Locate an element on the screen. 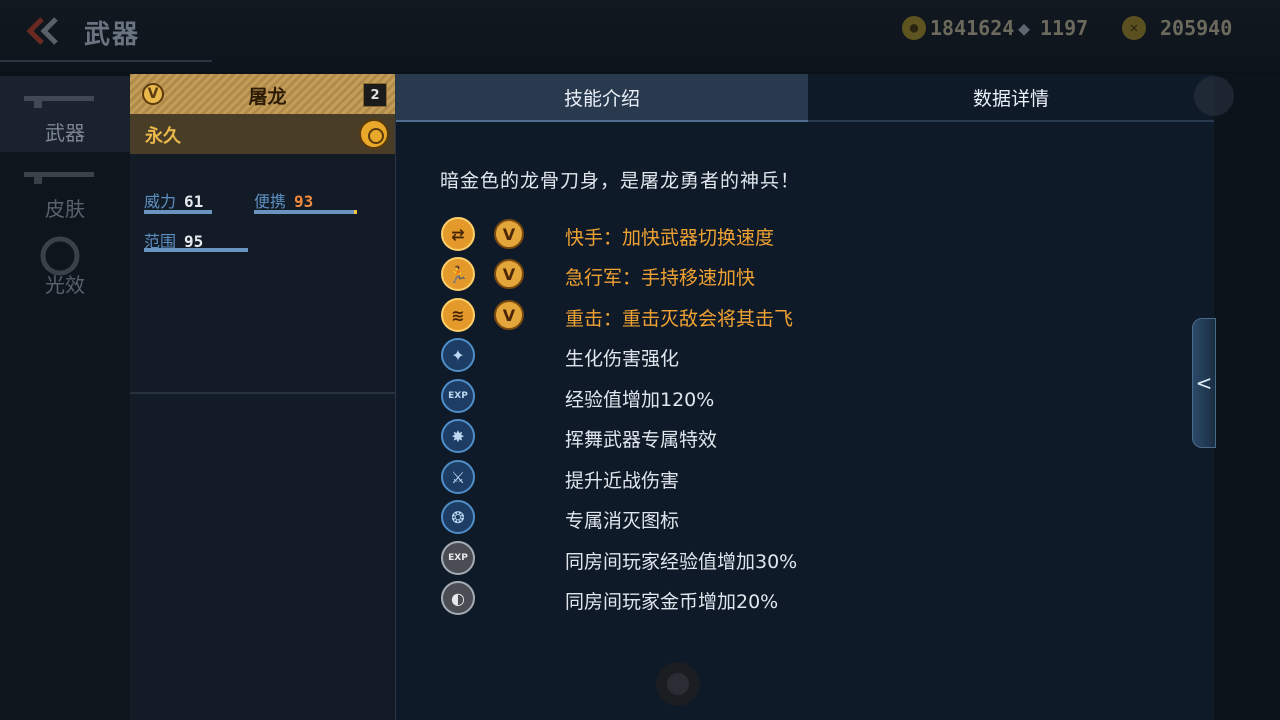  skill-row: ✦ 生化伤害强化 is located at coordinates (740, 355).